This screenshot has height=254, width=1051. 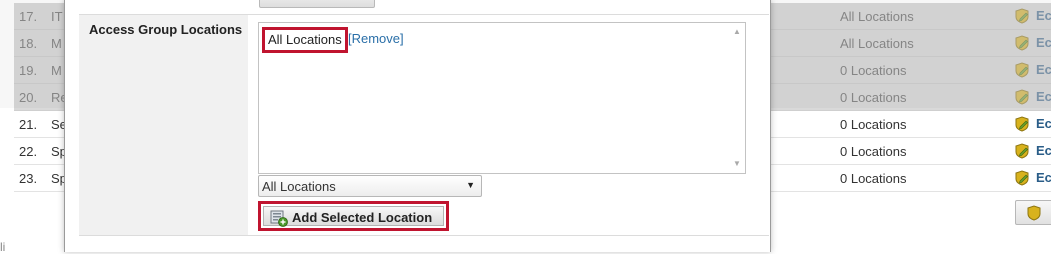 What do you see at coordinates (299, 186) in the screenshot?
I see `location-select-value: All Locations` at bounding box center [299, 186].